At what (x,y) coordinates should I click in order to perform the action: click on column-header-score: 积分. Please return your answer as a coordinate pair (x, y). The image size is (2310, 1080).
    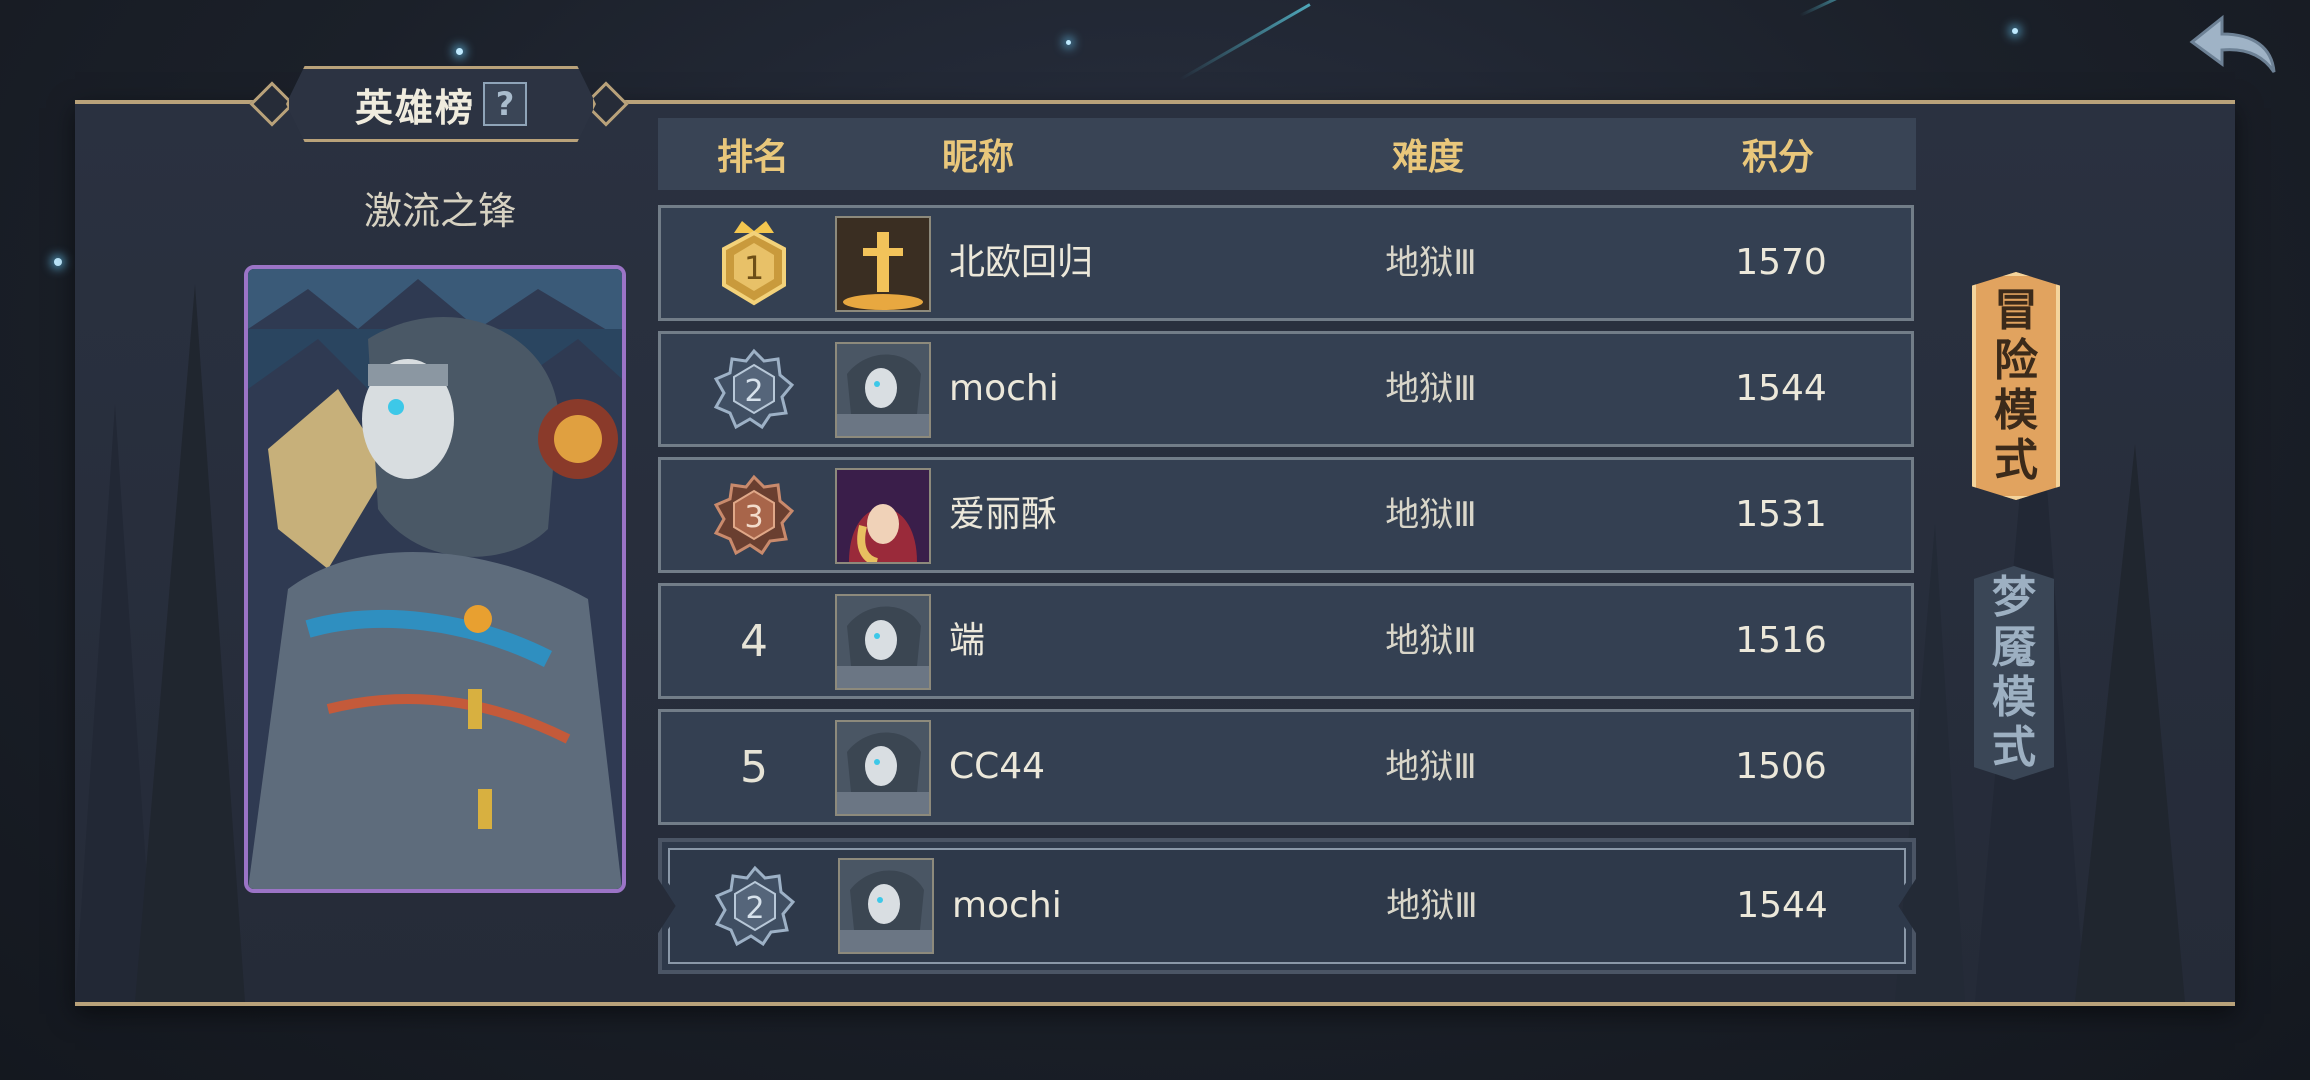
    Looking at the image, I should click on (1777, 157).